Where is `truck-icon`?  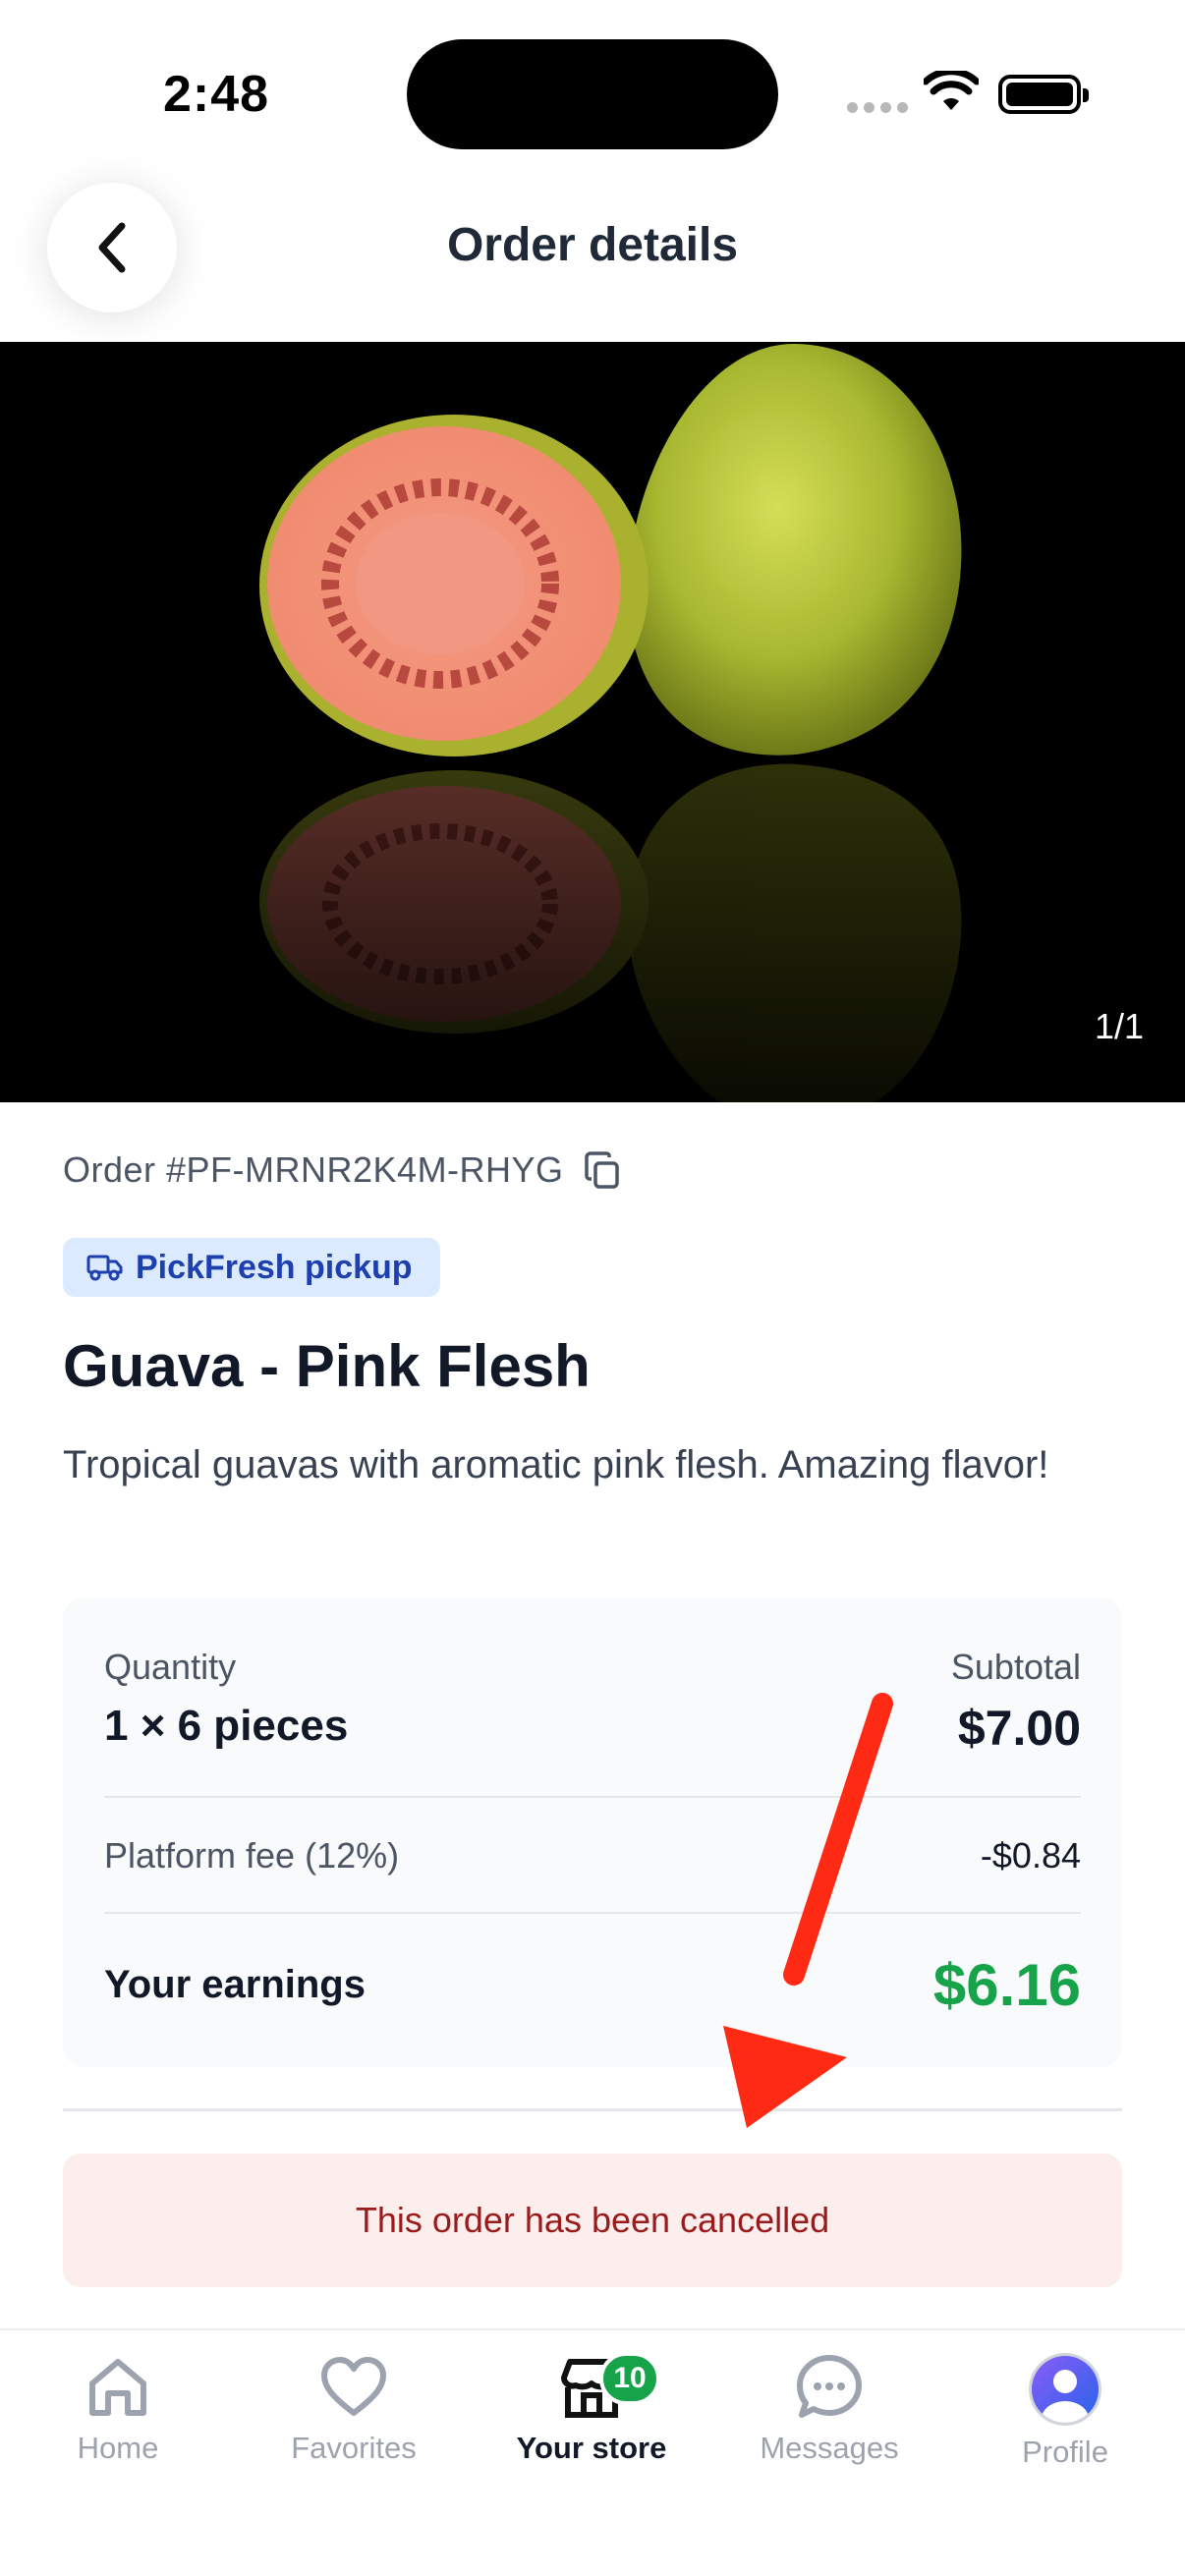
truck-icon is located at coordinates (105, 1268).